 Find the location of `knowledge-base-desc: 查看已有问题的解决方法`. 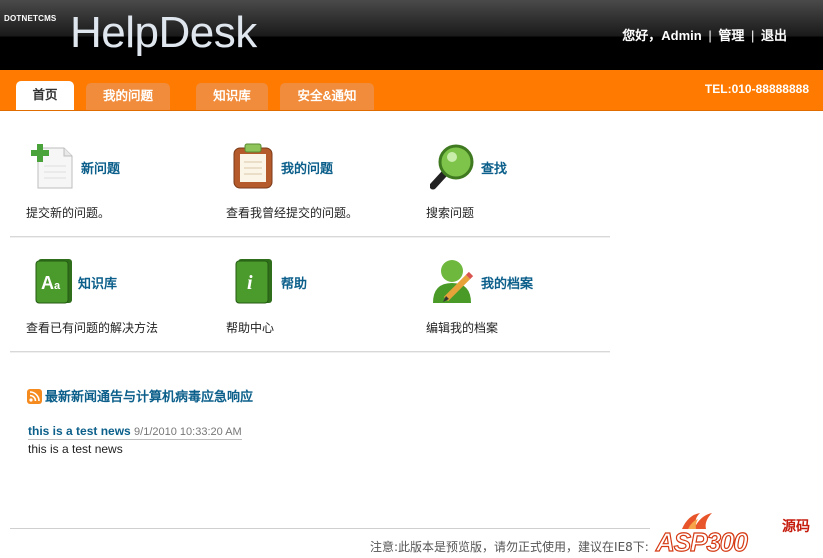

knowledge-base-desc: 查看已有问题的解决方法 is located at coordinates (92, 328).